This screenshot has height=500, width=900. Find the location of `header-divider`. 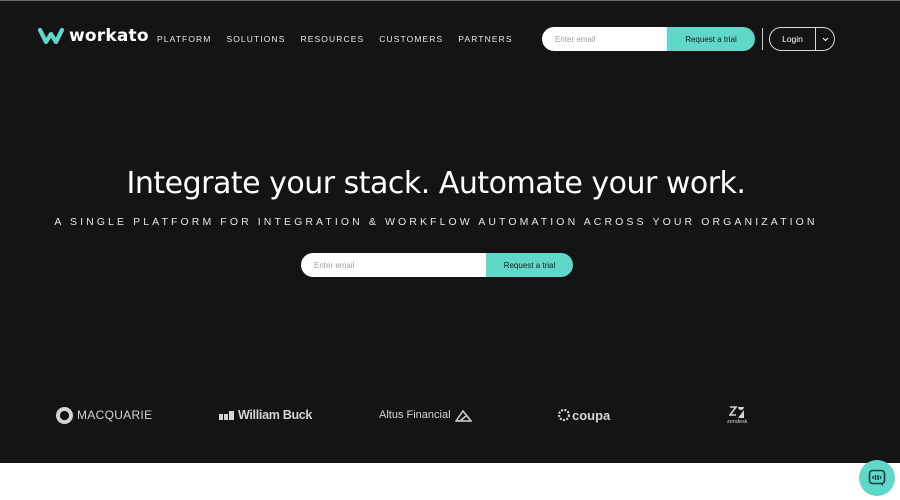

header-divider is located at coordinates (762, 39).